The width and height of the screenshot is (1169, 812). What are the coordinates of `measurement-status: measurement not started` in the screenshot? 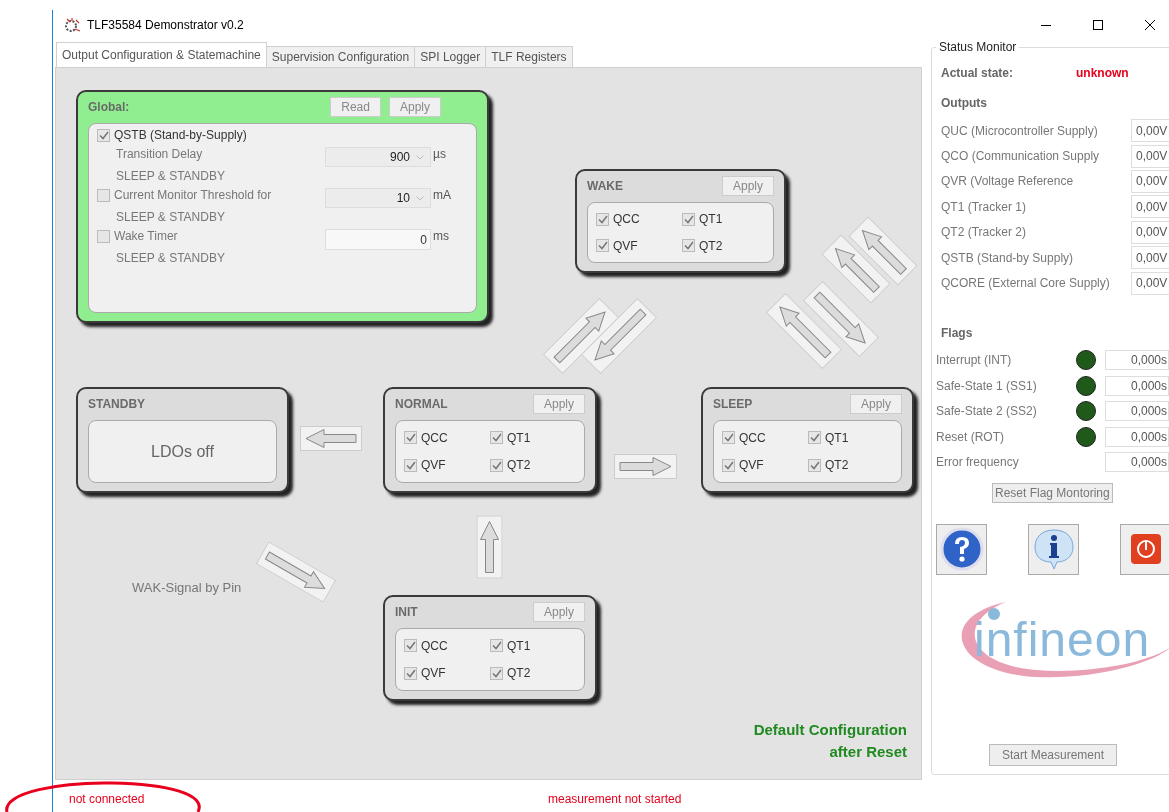 It's located at (615, 798).